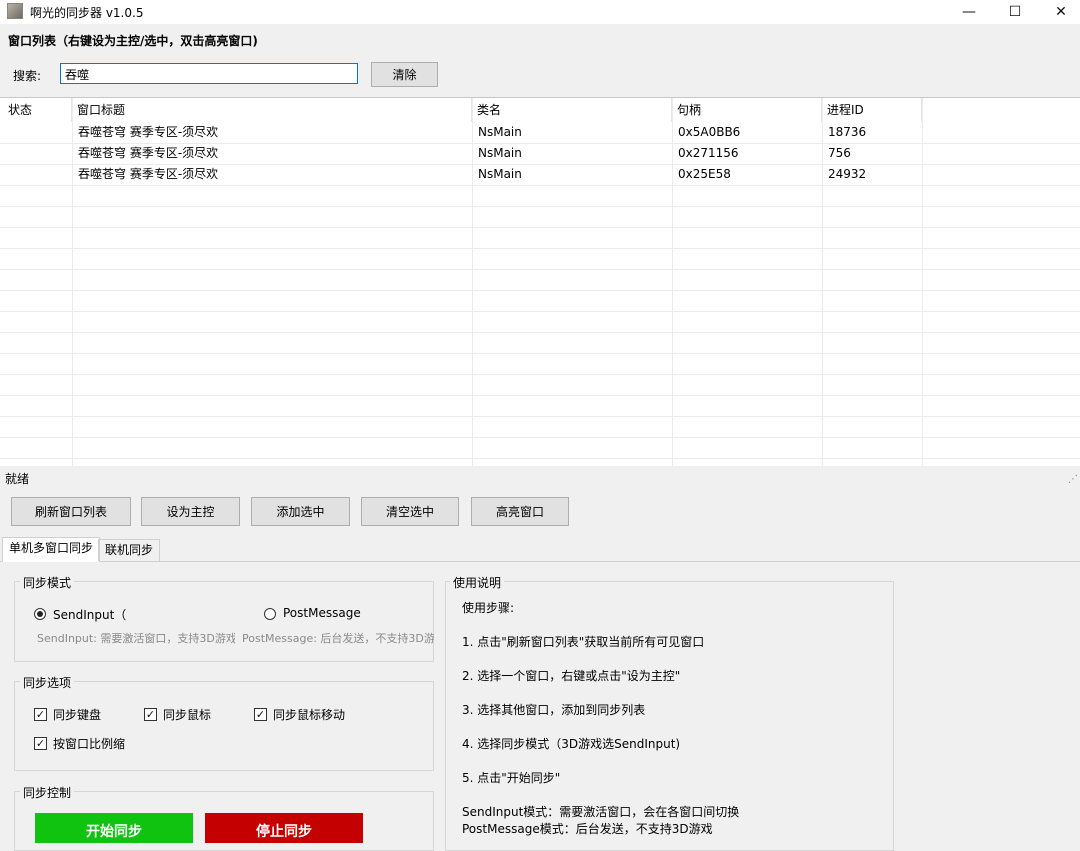  Describe the element at coordinates (209, 73) in the screenshot. I see `search-input: 吞噬` at that location.